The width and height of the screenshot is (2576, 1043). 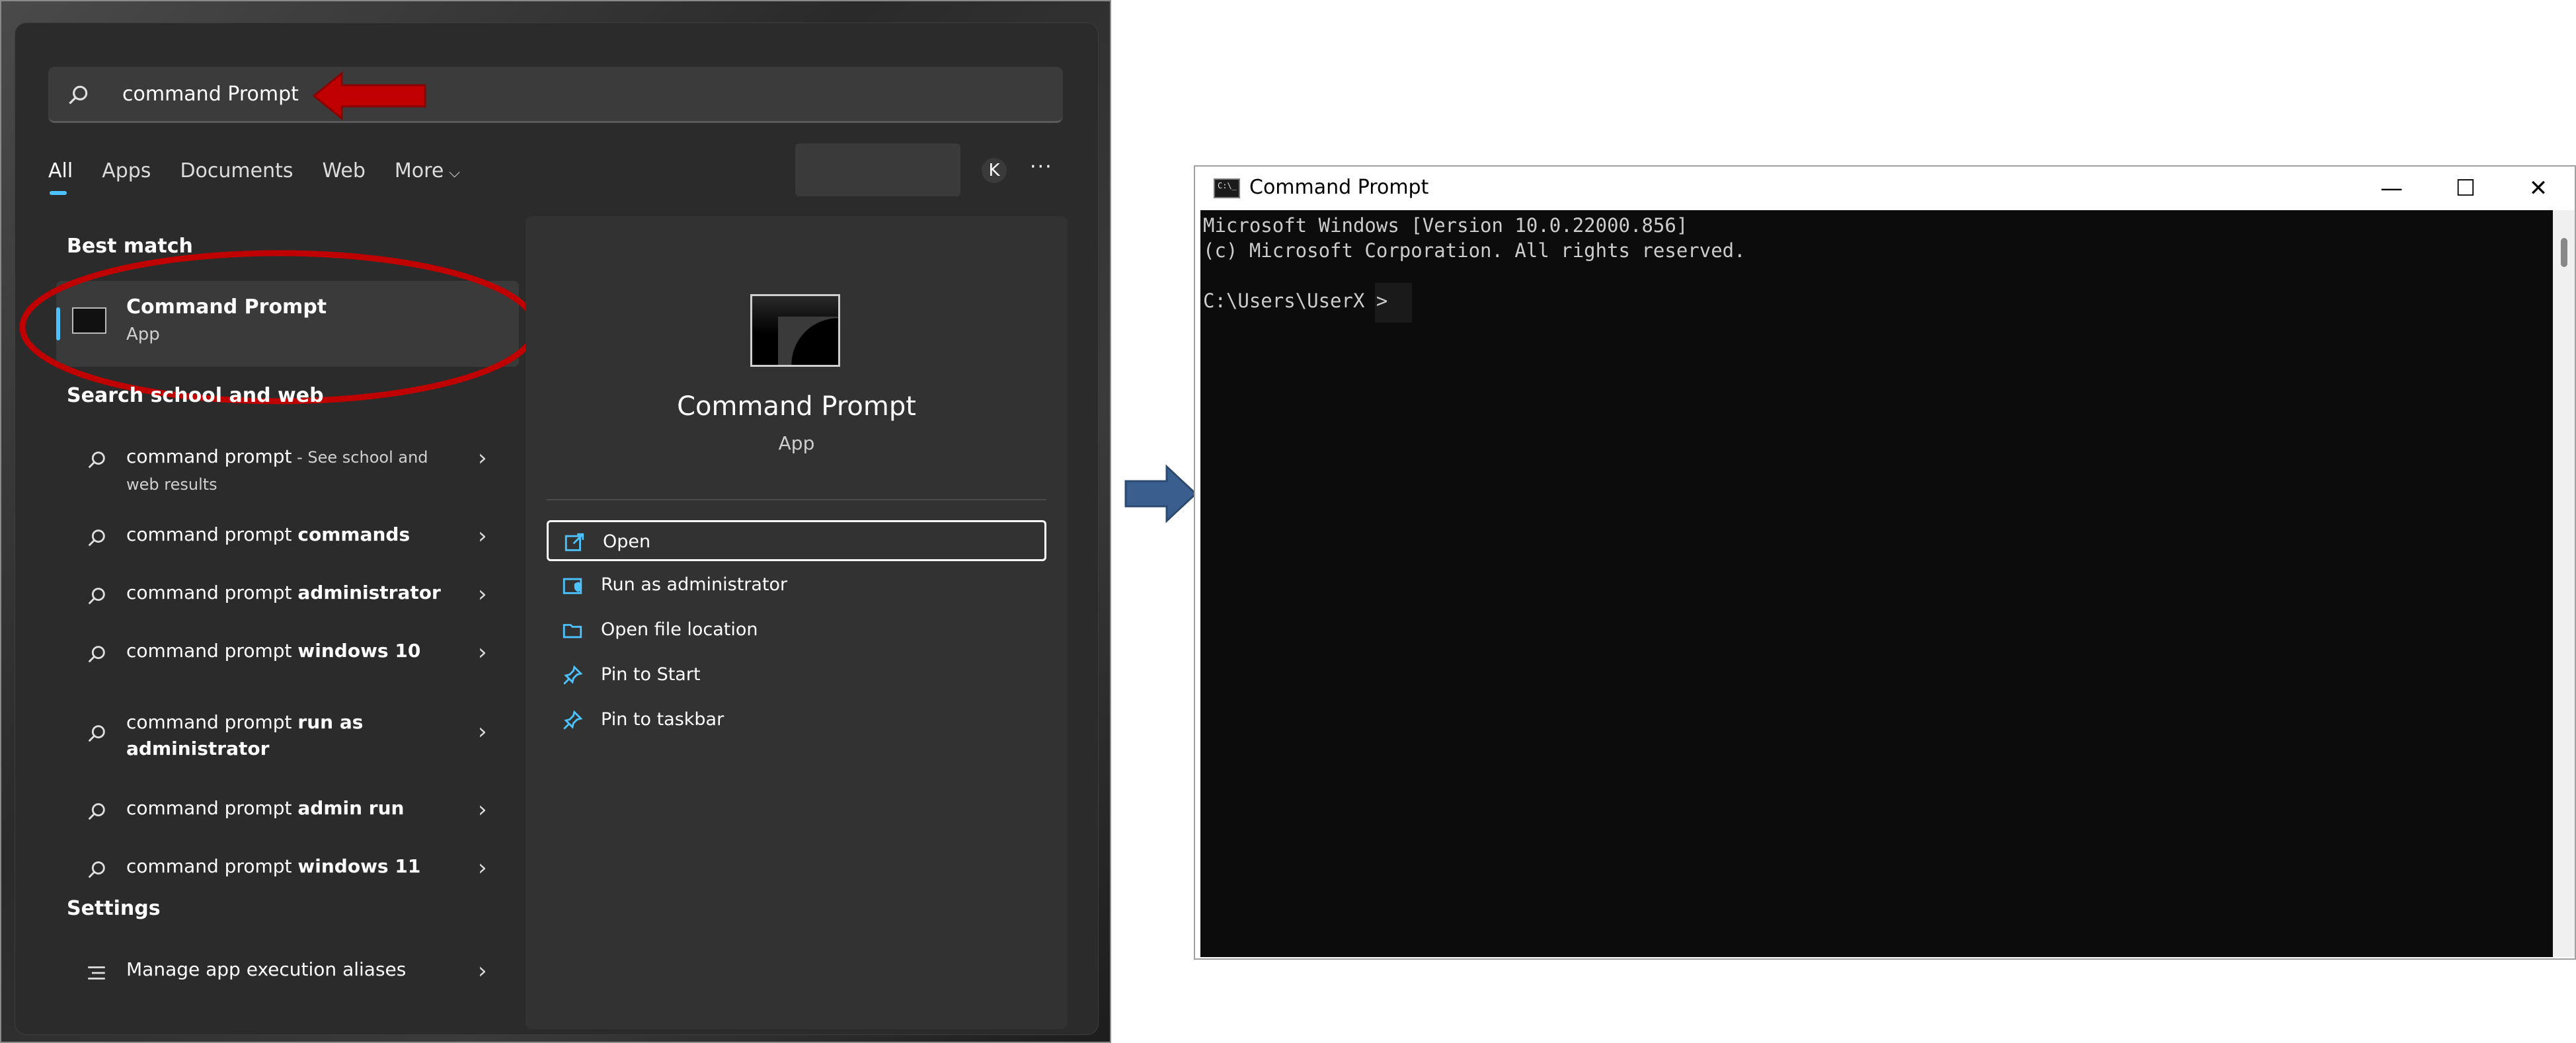 What do you see at coordinates (195, 395) in the screenshot?
I see `web-section-heading: Search school and web` at bounding box center [195, 395].